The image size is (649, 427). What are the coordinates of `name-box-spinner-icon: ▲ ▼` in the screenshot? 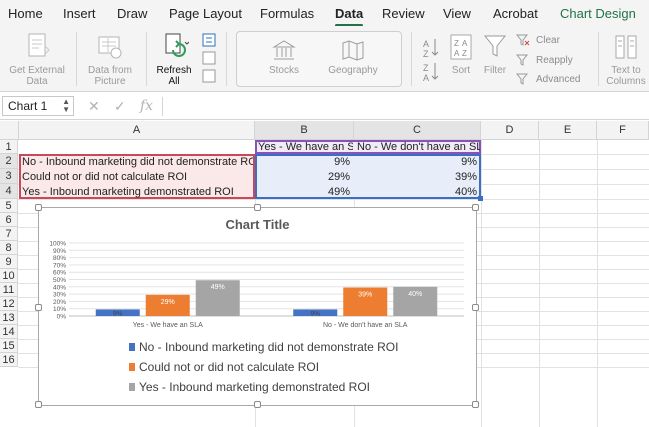 It's located at (66, 106).